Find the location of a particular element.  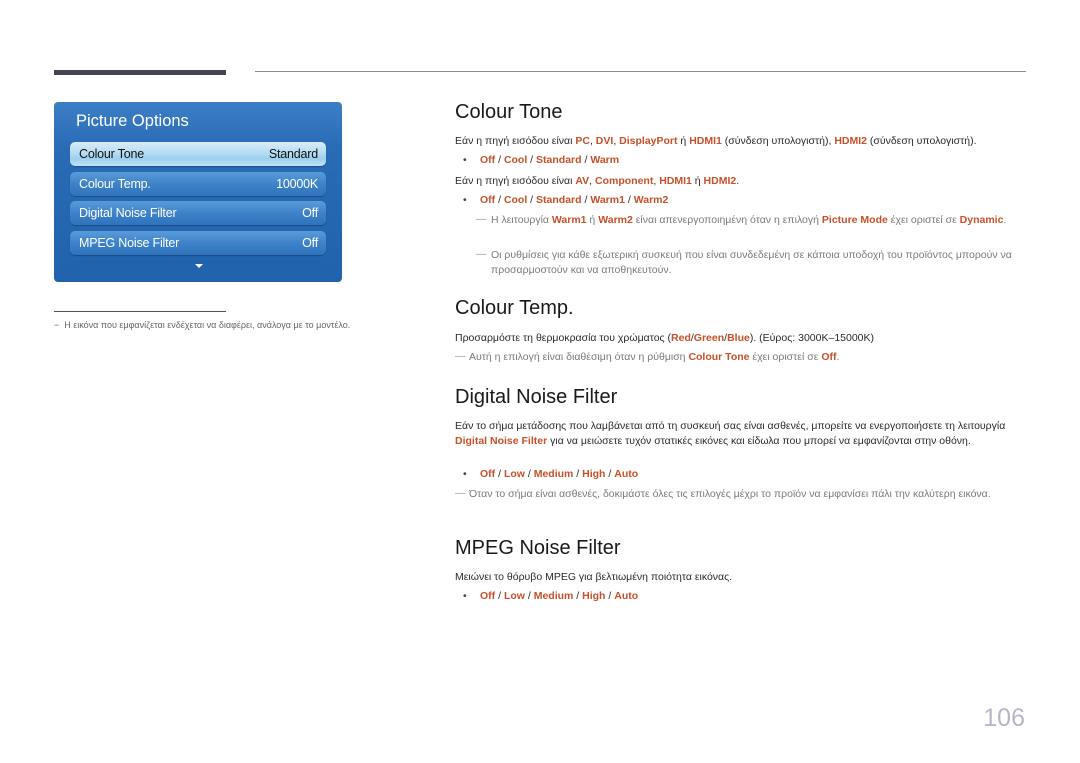

section-heading-colour-tone: Colour Tone is located at coordinates (509, 112).